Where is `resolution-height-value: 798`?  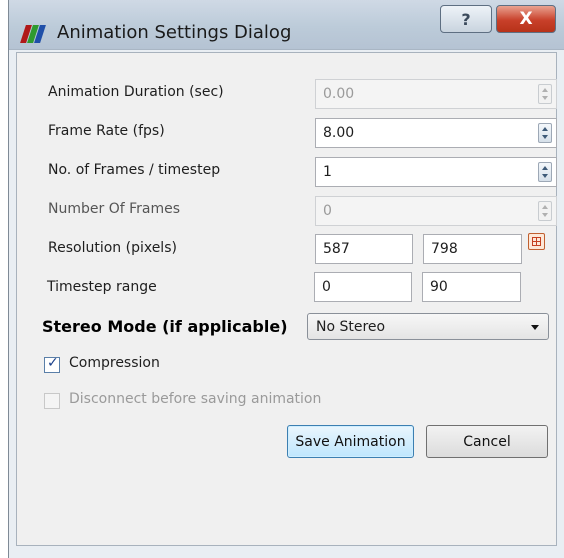 resolution-height-value: 798 is located at coordinates (444, 249).